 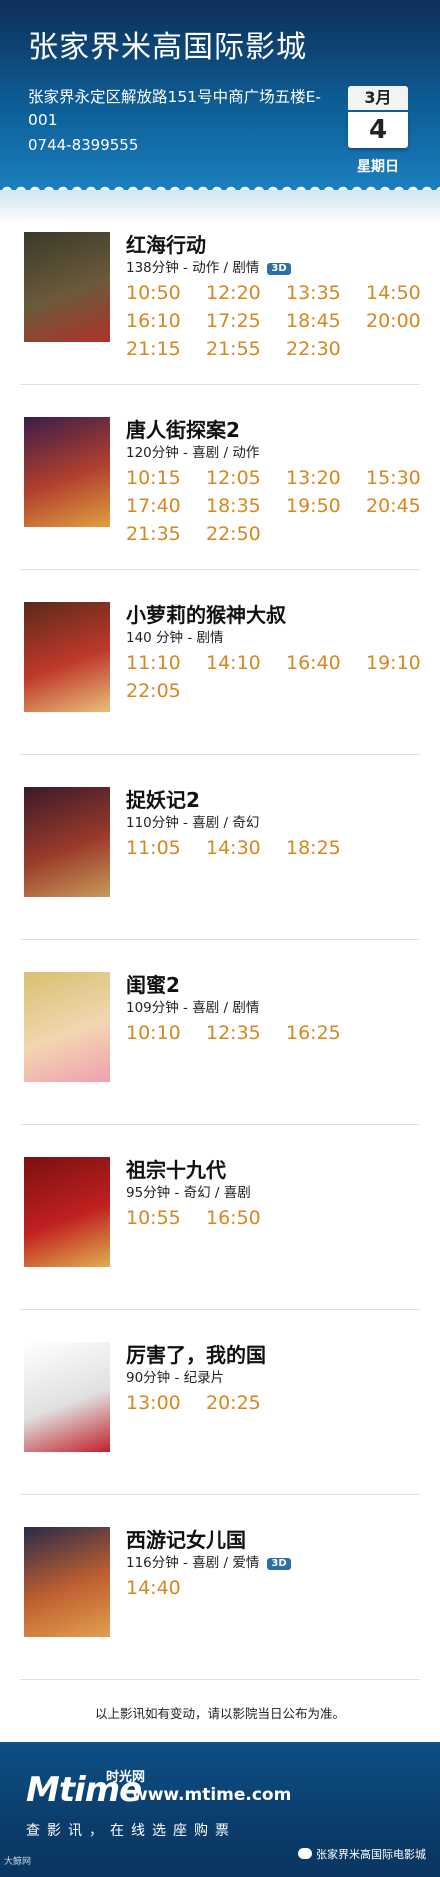 I want to click on showtime: 20:25, so click(x=233, y=1403).